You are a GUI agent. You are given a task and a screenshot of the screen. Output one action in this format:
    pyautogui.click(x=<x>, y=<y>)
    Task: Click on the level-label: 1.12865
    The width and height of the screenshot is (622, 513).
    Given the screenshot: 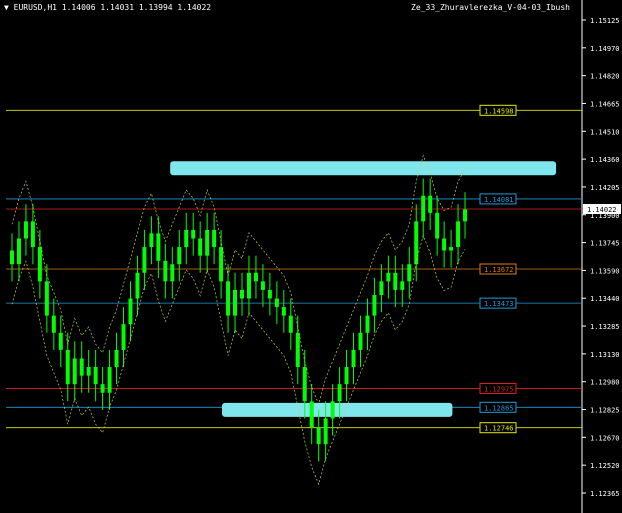 What is the action you would take?
    pyautogui.click(x=499, y=408)
    